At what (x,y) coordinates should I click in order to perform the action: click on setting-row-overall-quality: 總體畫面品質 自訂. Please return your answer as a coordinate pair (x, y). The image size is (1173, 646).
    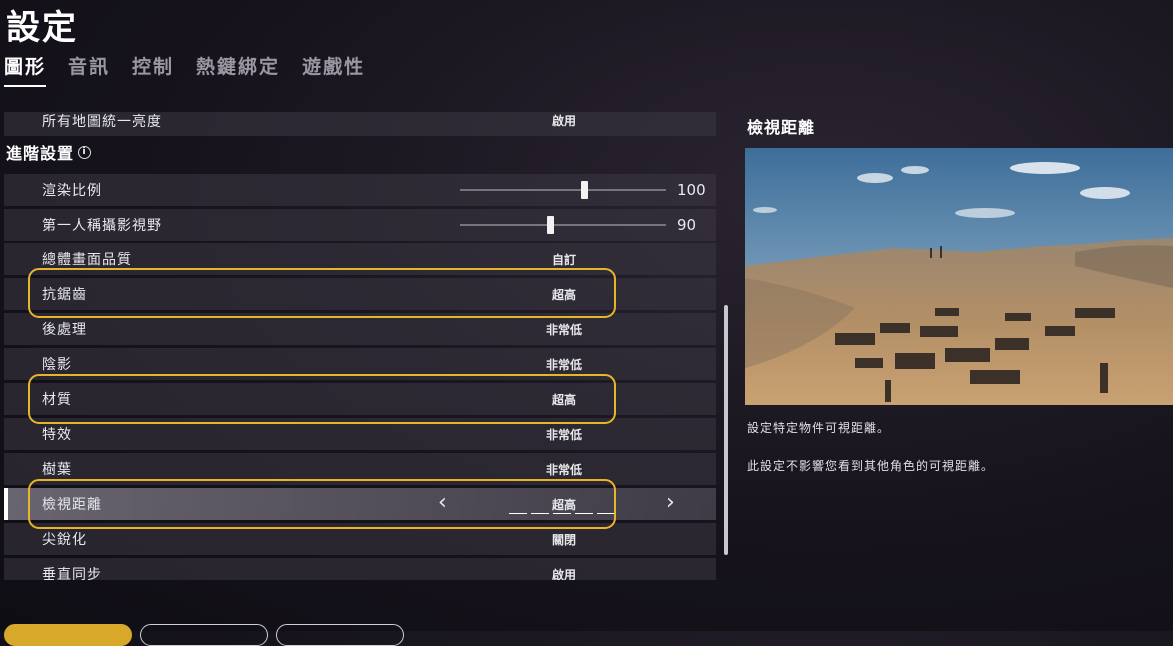
    Looking at the image, I should click on (360, 259).